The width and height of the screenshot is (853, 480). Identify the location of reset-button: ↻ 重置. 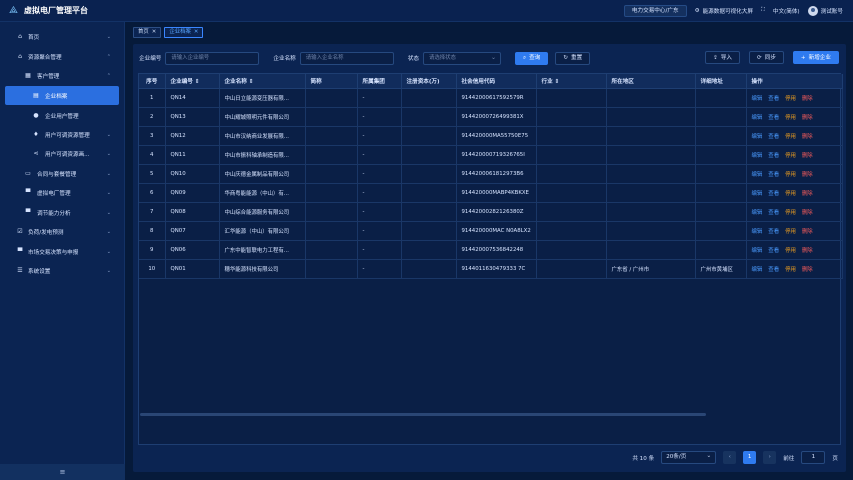
(573, 58).